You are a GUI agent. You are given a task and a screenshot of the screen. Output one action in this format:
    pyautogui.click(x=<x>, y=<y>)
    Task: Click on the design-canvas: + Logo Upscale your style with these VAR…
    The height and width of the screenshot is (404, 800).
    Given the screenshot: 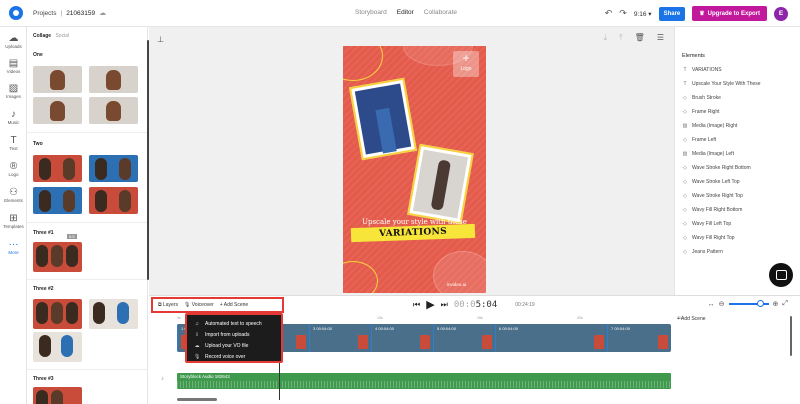 What is the action you would take?
    pyautogui.click(x=414, y=169)
    